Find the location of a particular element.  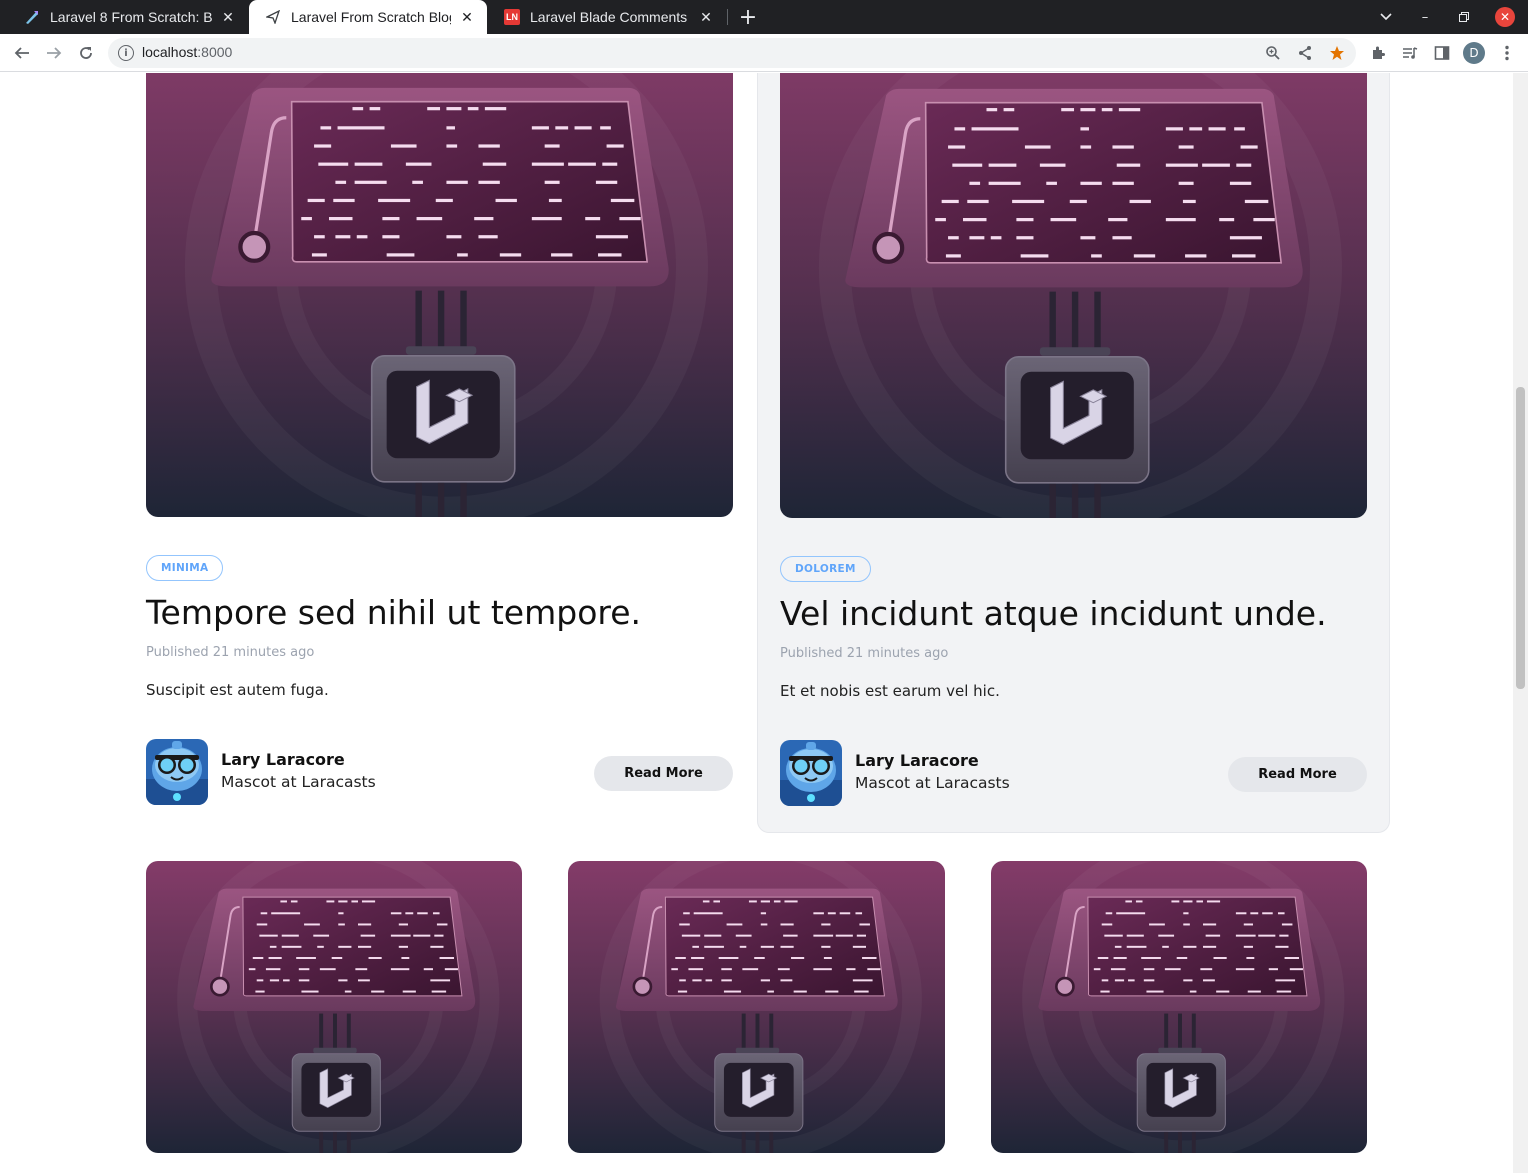

scrollbar-thumb is located at coordinates (1520, 538).